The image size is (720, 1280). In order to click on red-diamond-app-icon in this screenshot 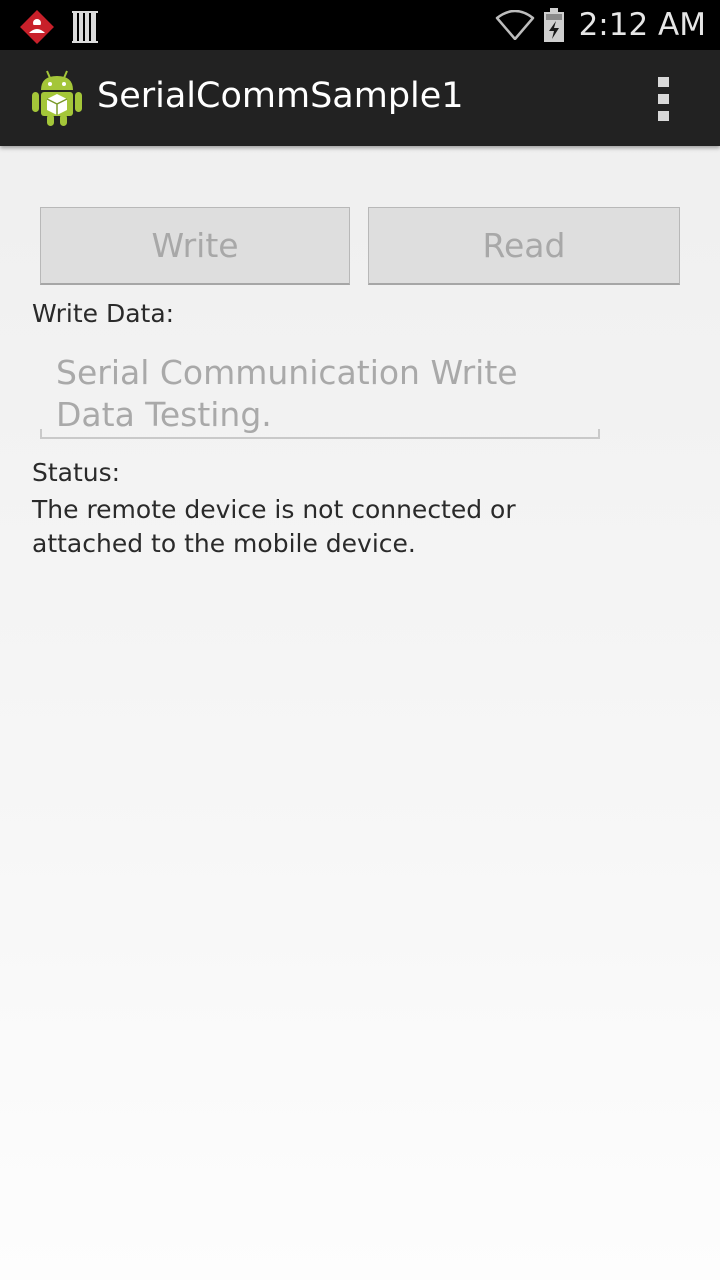, I will do `click(37, 27)`.